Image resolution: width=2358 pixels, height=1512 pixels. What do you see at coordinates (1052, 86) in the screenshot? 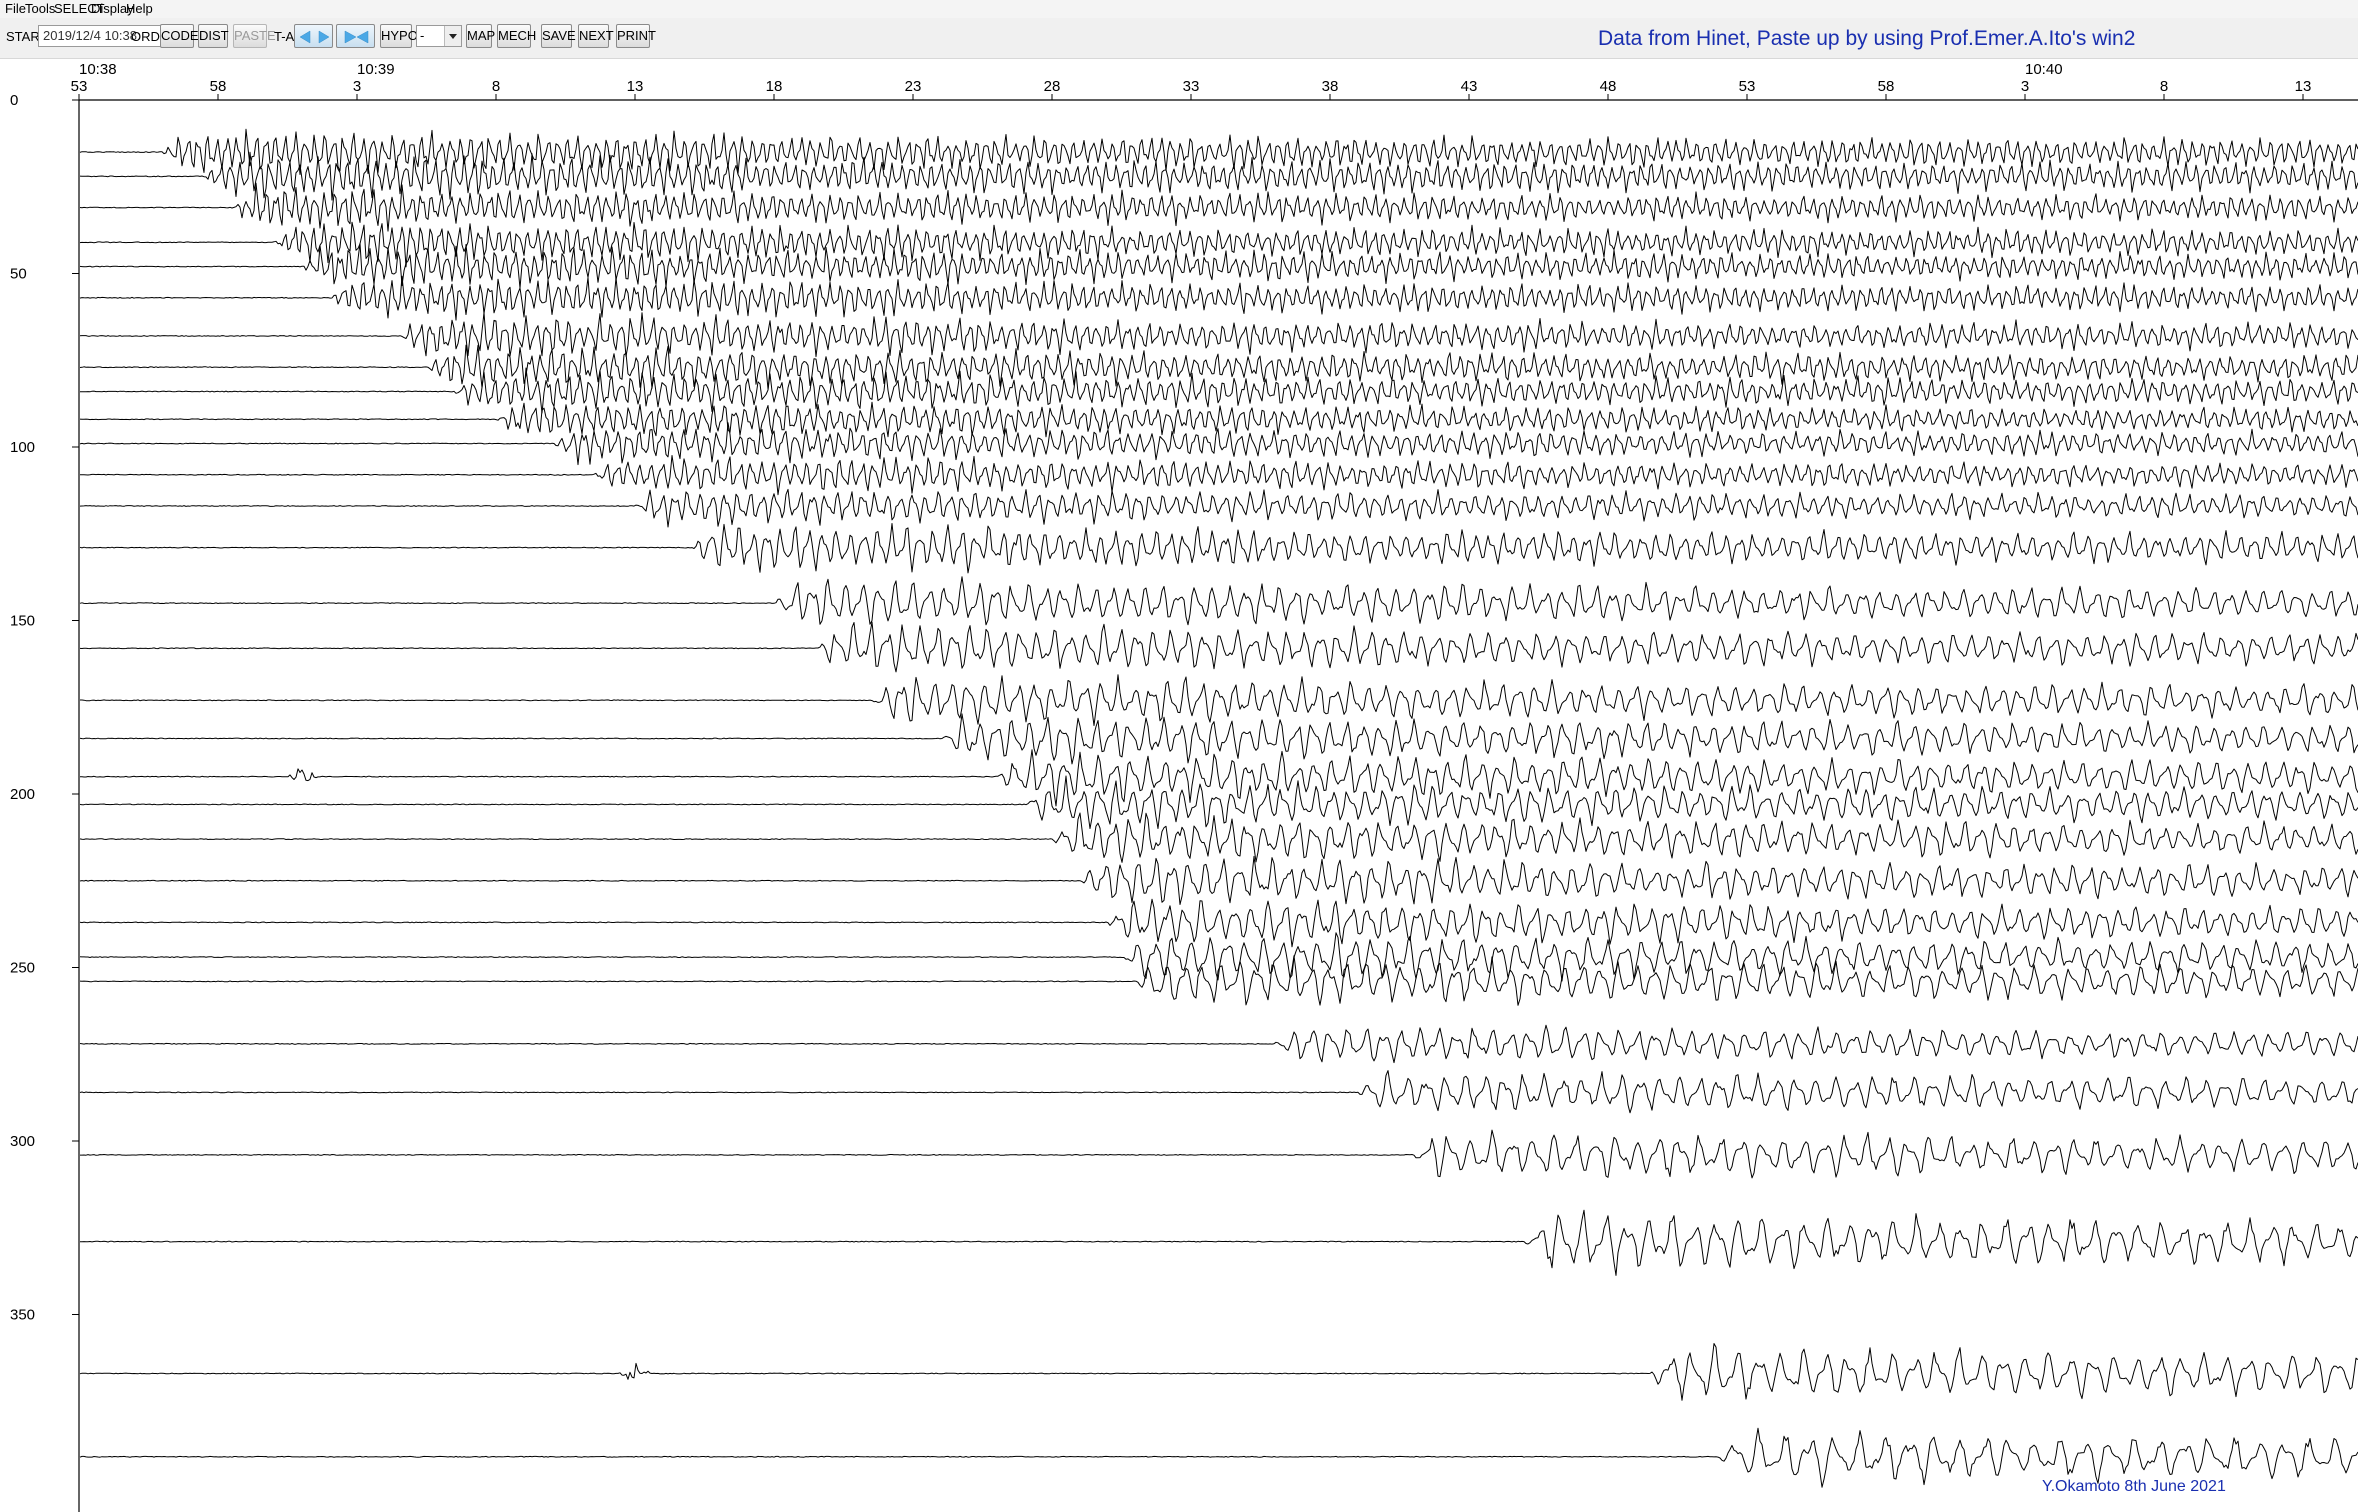
I see `time-tick-label: 28` at bounding box center [1052, 86].